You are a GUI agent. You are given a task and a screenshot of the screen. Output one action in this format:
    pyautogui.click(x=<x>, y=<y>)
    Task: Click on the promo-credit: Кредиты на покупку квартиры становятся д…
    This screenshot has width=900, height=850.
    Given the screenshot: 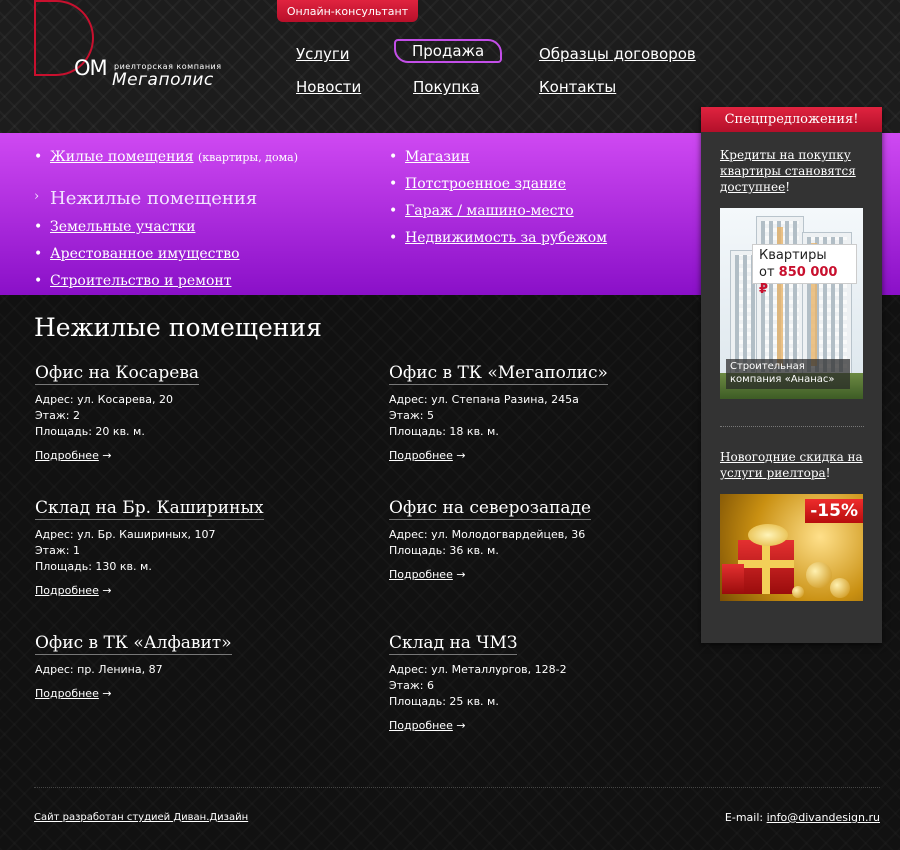 What is the action you would take?
    pyautogui.click(x=795, y=171)
    